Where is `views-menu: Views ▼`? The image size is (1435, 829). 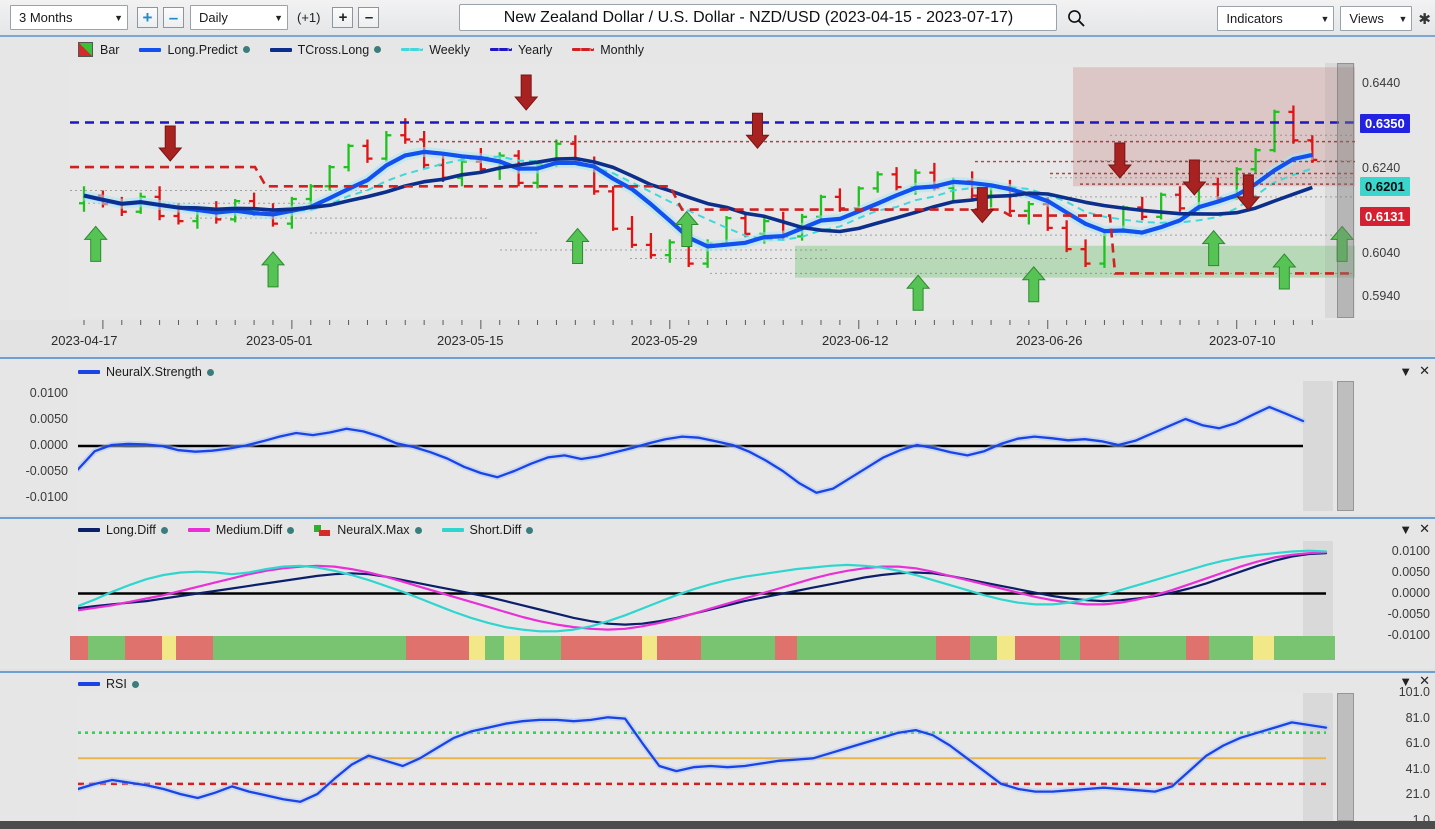 views-menu: Views ▼ is located at coordinates (1376, 18).